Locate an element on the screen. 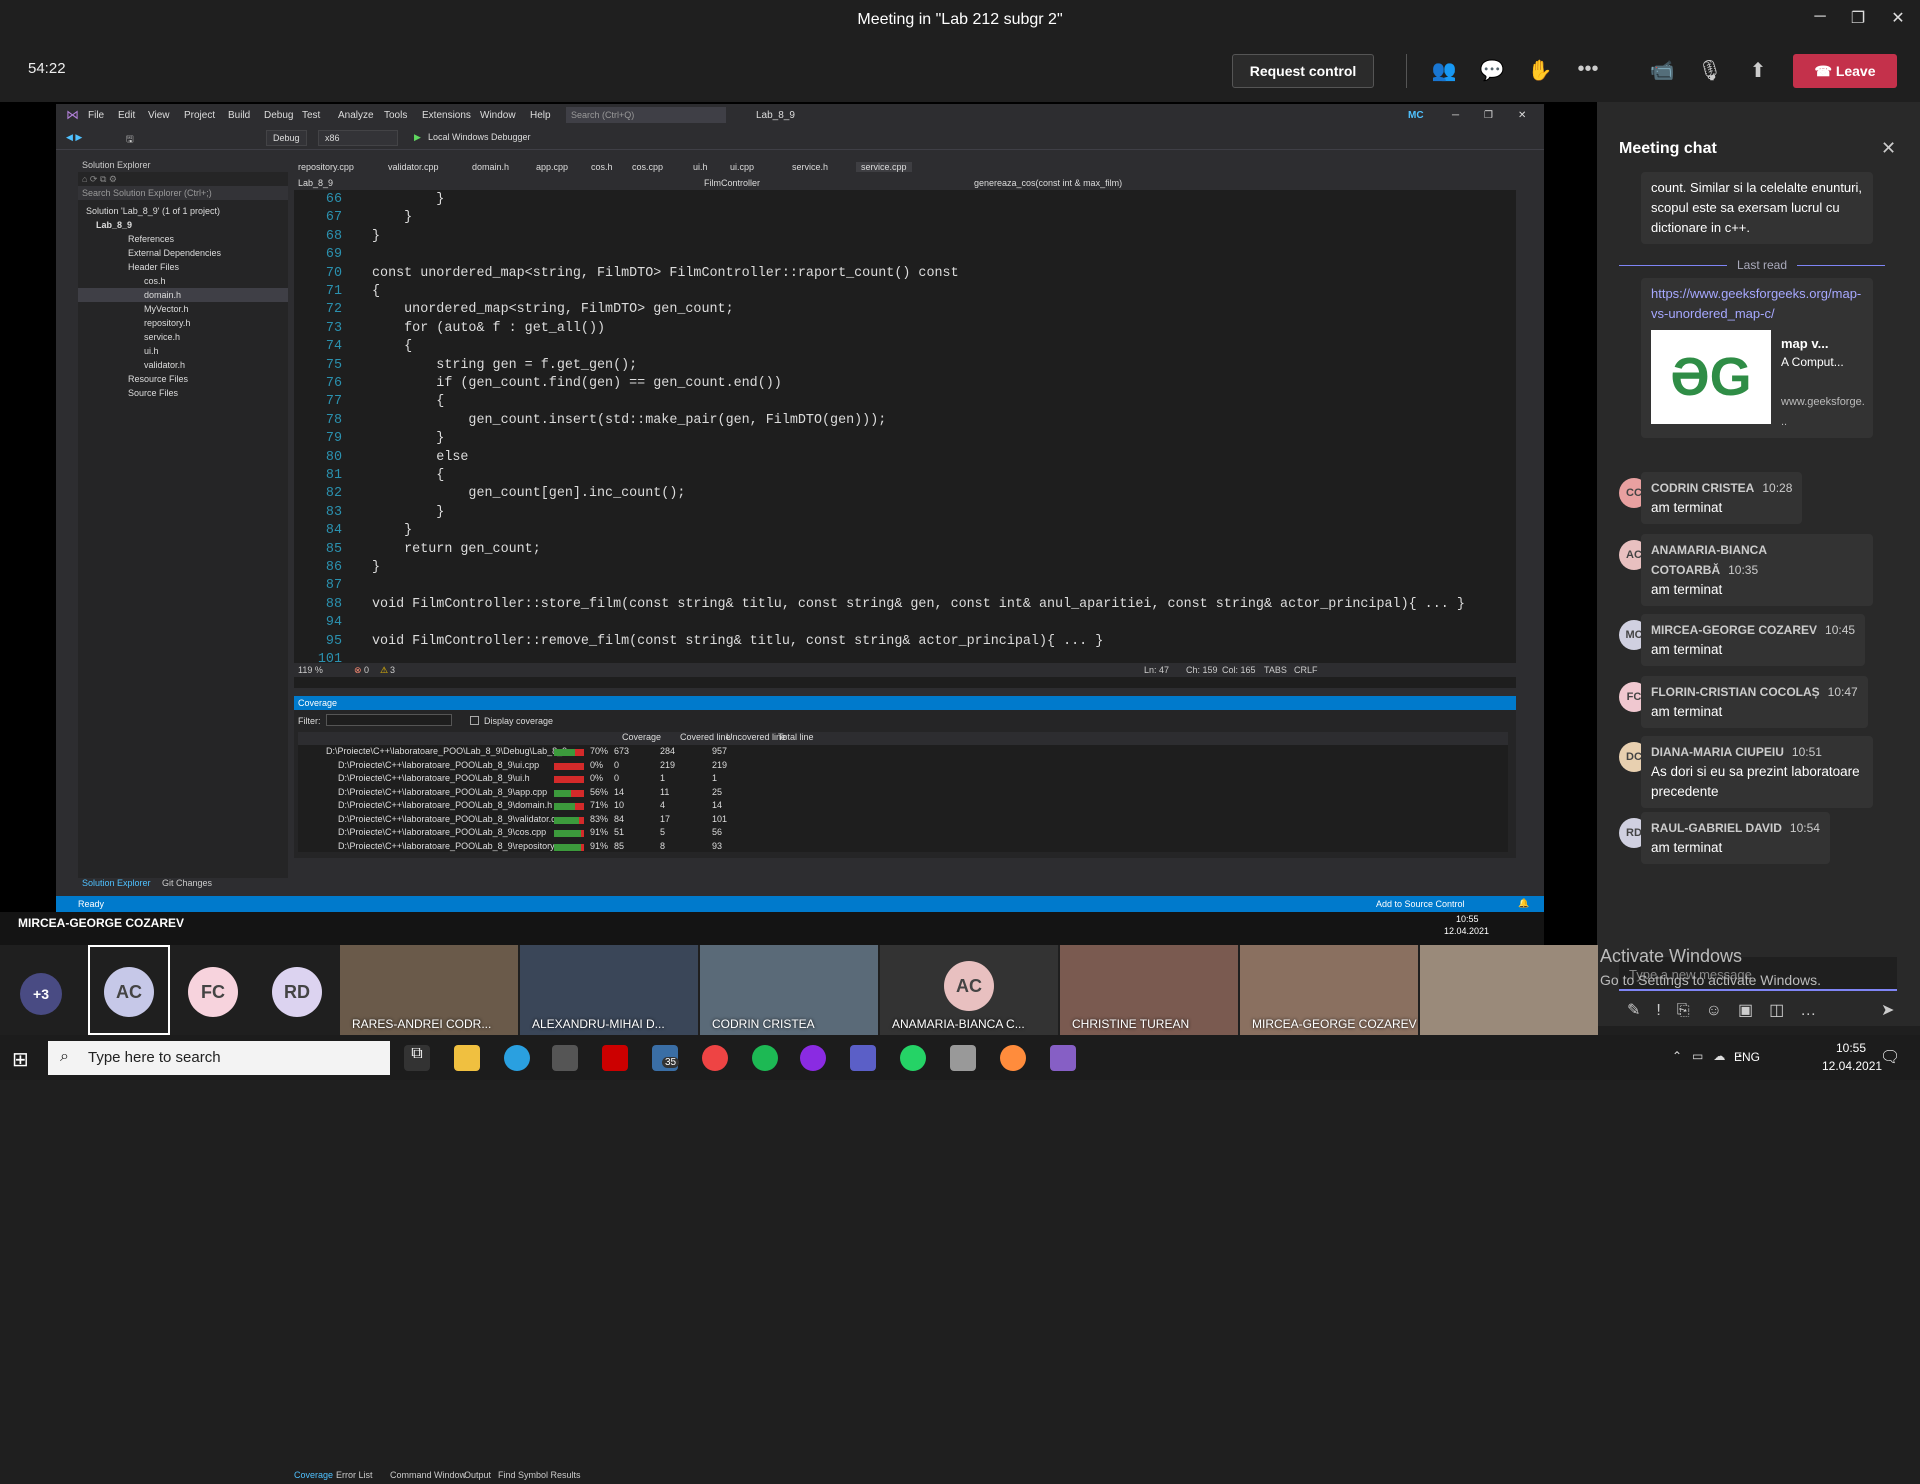 The width and height of the screenshot is (1920, 1484). platform-select: x86 is located at coordinates (358, 138).